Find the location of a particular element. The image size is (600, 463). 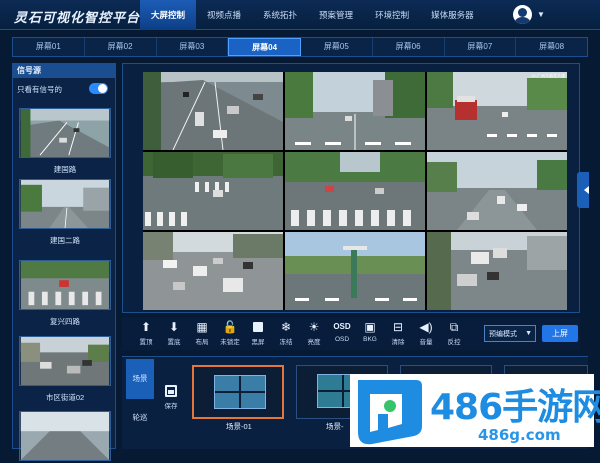

tab-scenes: 场景 is located at coordinates (140, 379).